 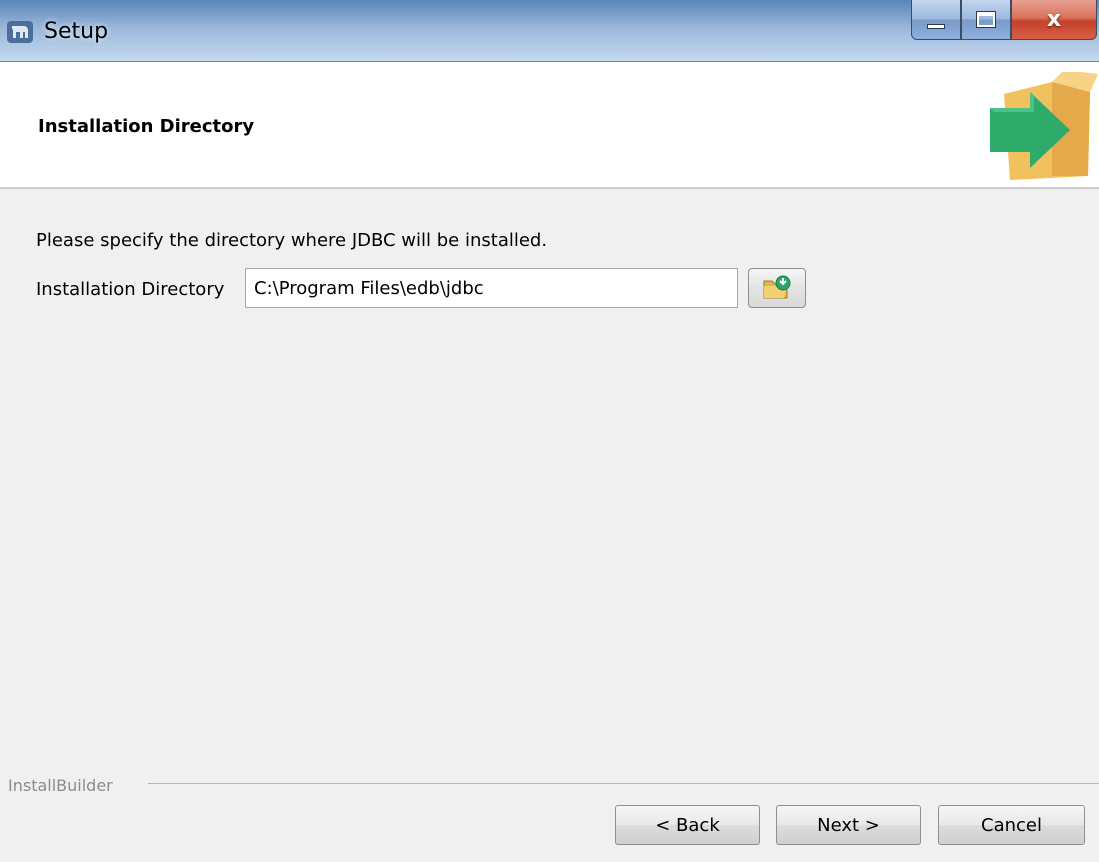 What do you see at coordinates (549, 125) in the screenshot?
I see `page-header: Installation Directory` at bounding box center [549, 125].